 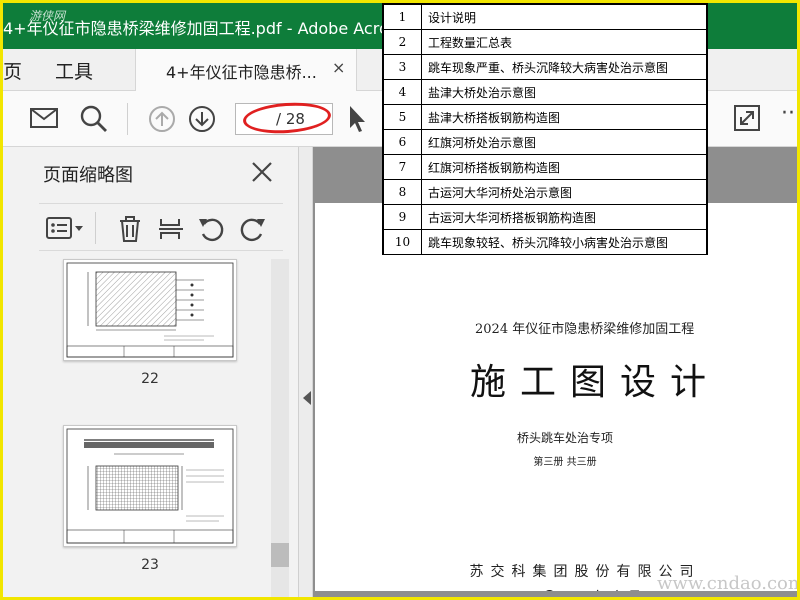 I want to click on row-title: 跳车现象较轻、桥头沉降较小病害处治示意图, so click(x=564, y=242).